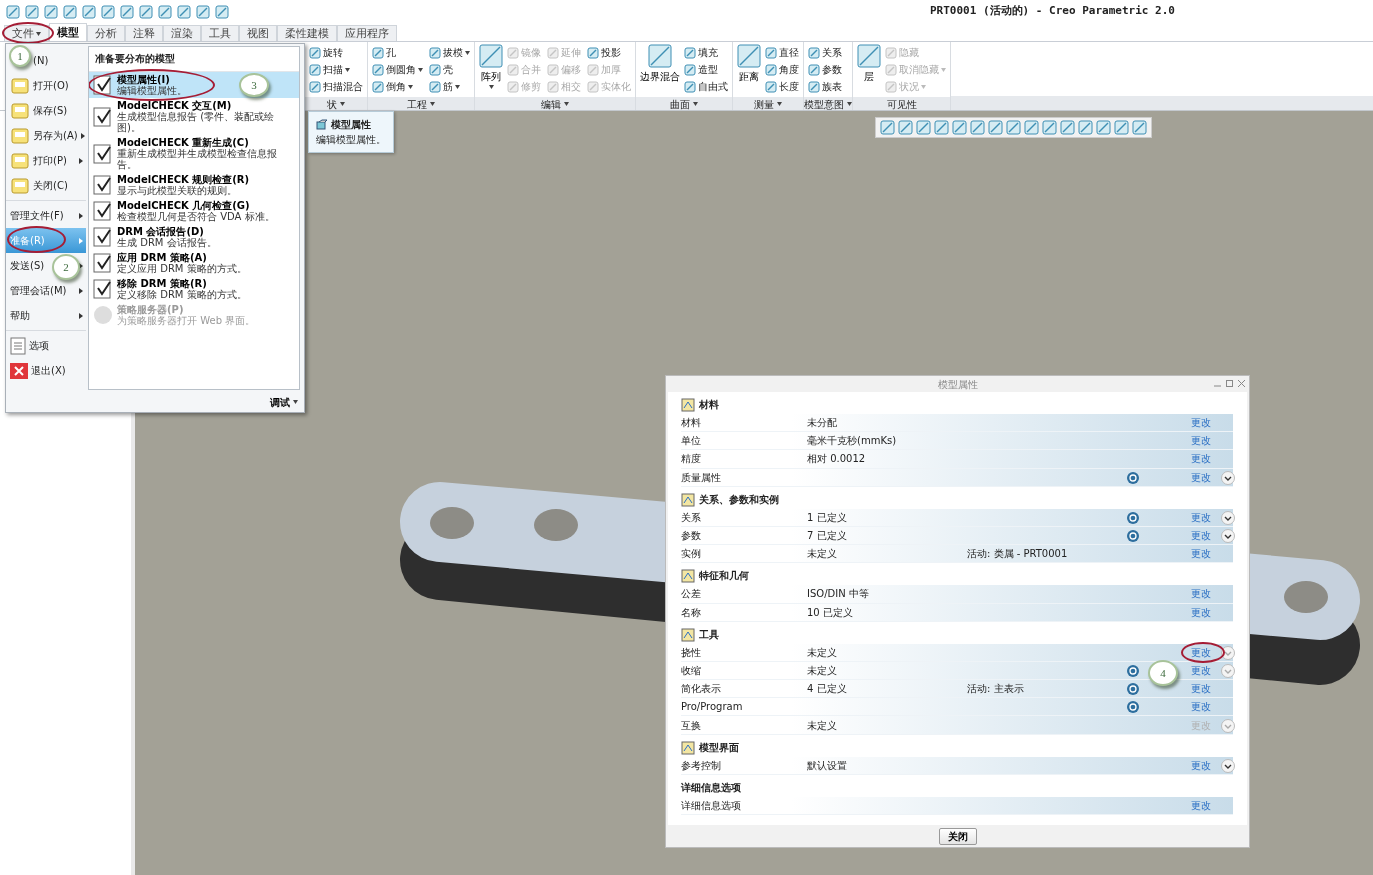 The image size is (1373, 875). I want to click on ribbon-button: 投影, so click(609, 52).